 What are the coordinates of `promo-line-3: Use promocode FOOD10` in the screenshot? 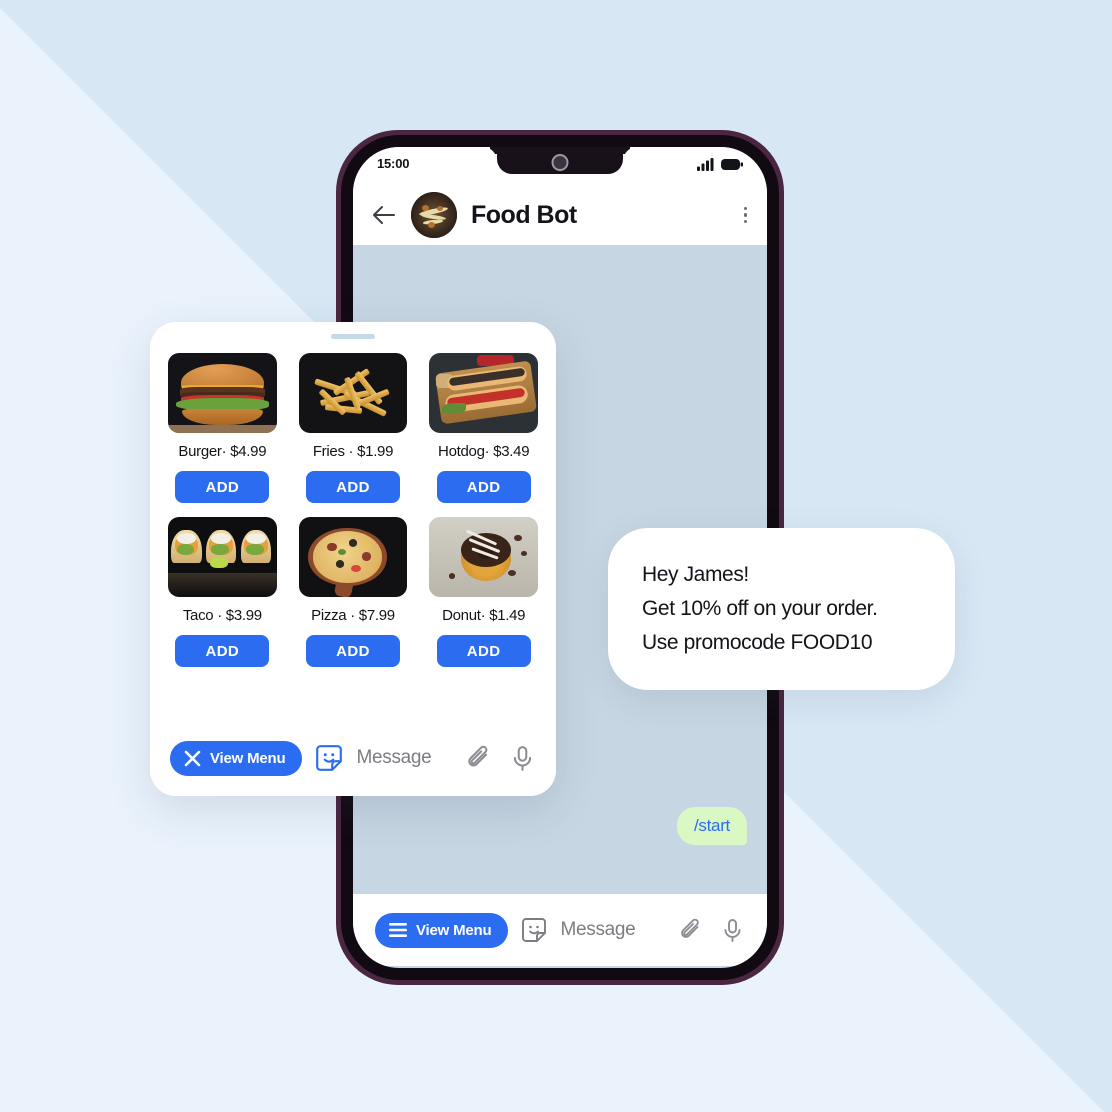 It's located at (757, 642).